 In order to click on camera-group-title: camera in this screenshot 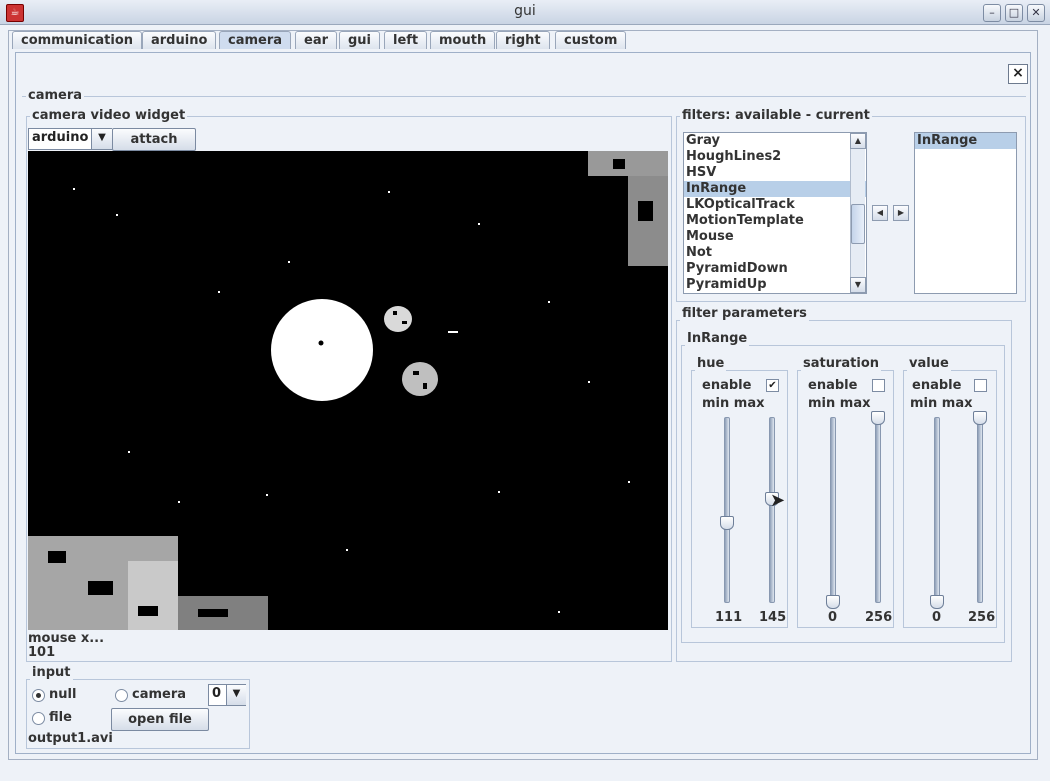, I will do `click(55, 95)`.